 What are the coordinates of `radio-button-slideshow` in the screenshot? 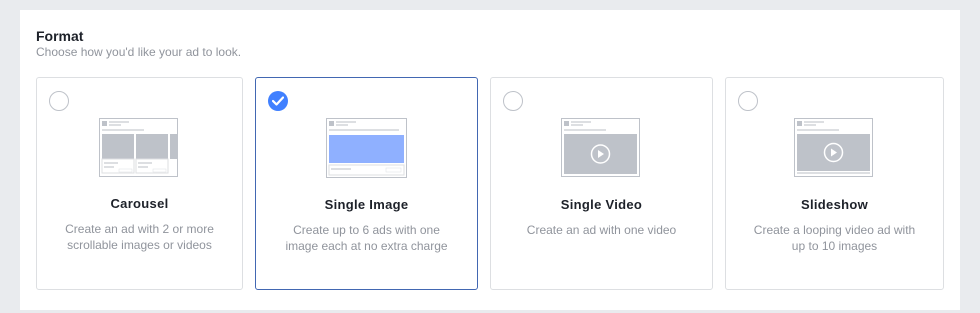 It's located at (748, 101).